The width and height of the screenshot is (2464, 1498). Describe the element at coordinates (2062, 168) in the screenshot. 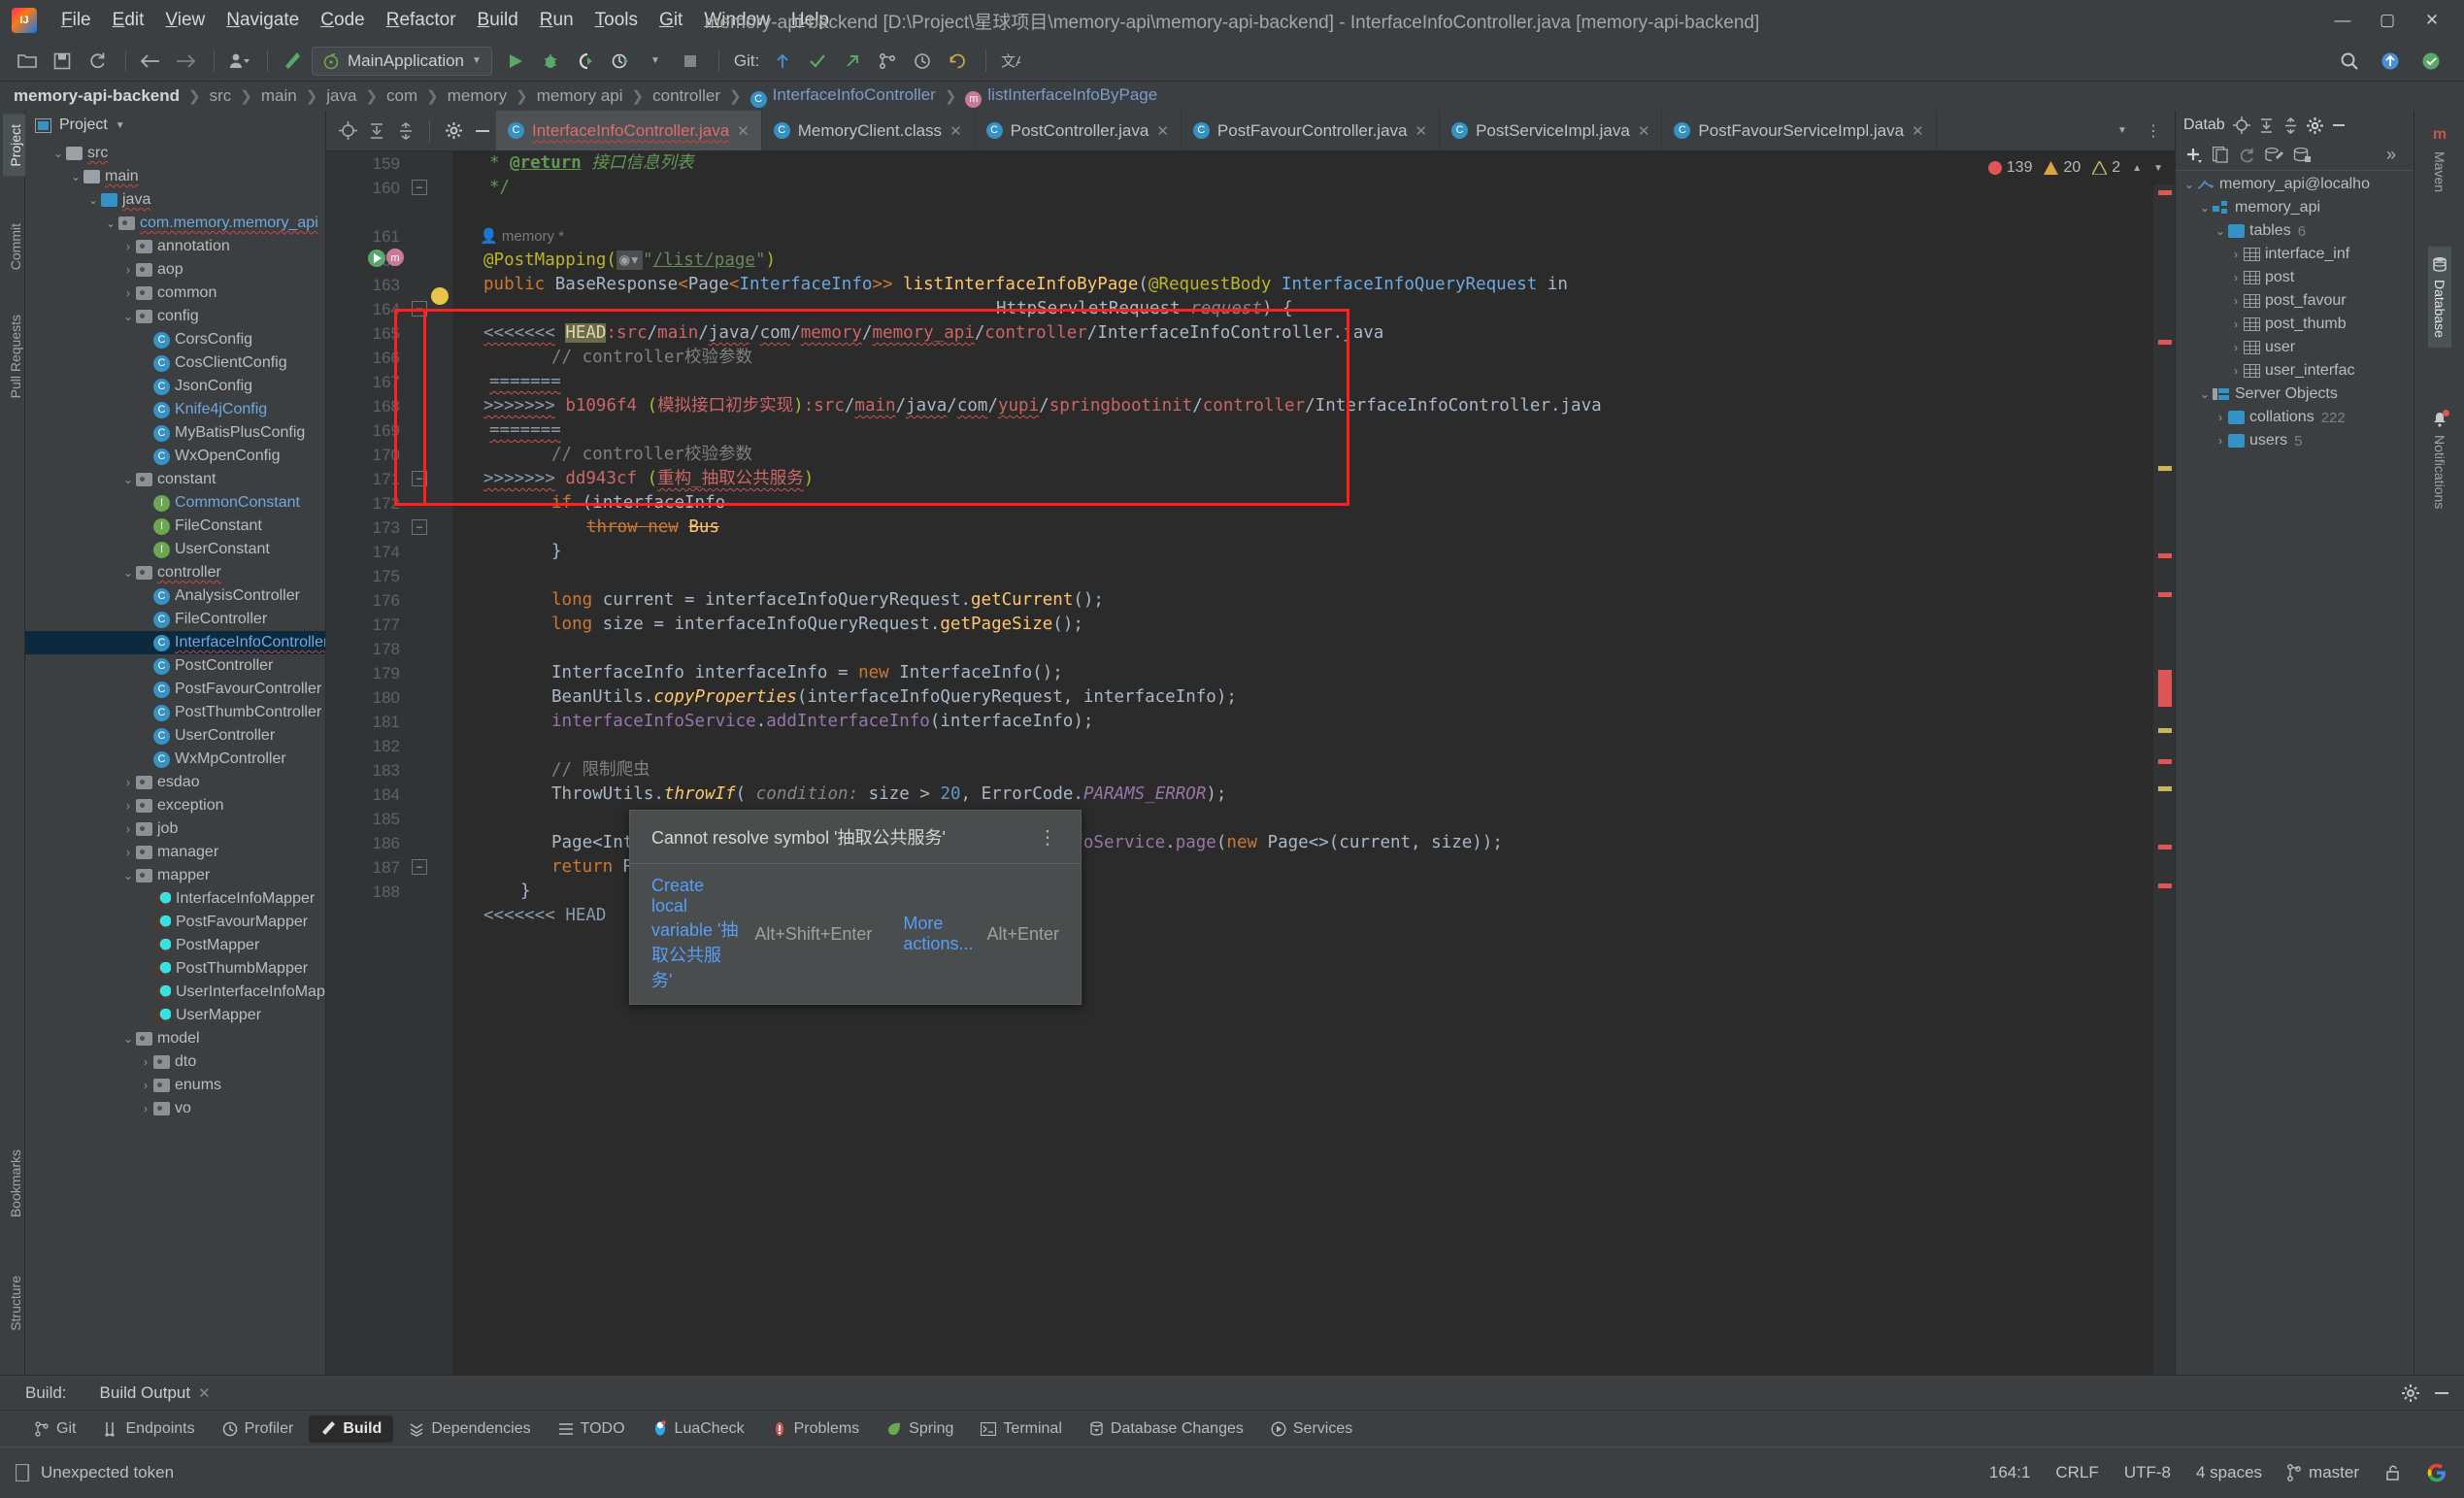

I see `warning-count-badge: 20` at that location.